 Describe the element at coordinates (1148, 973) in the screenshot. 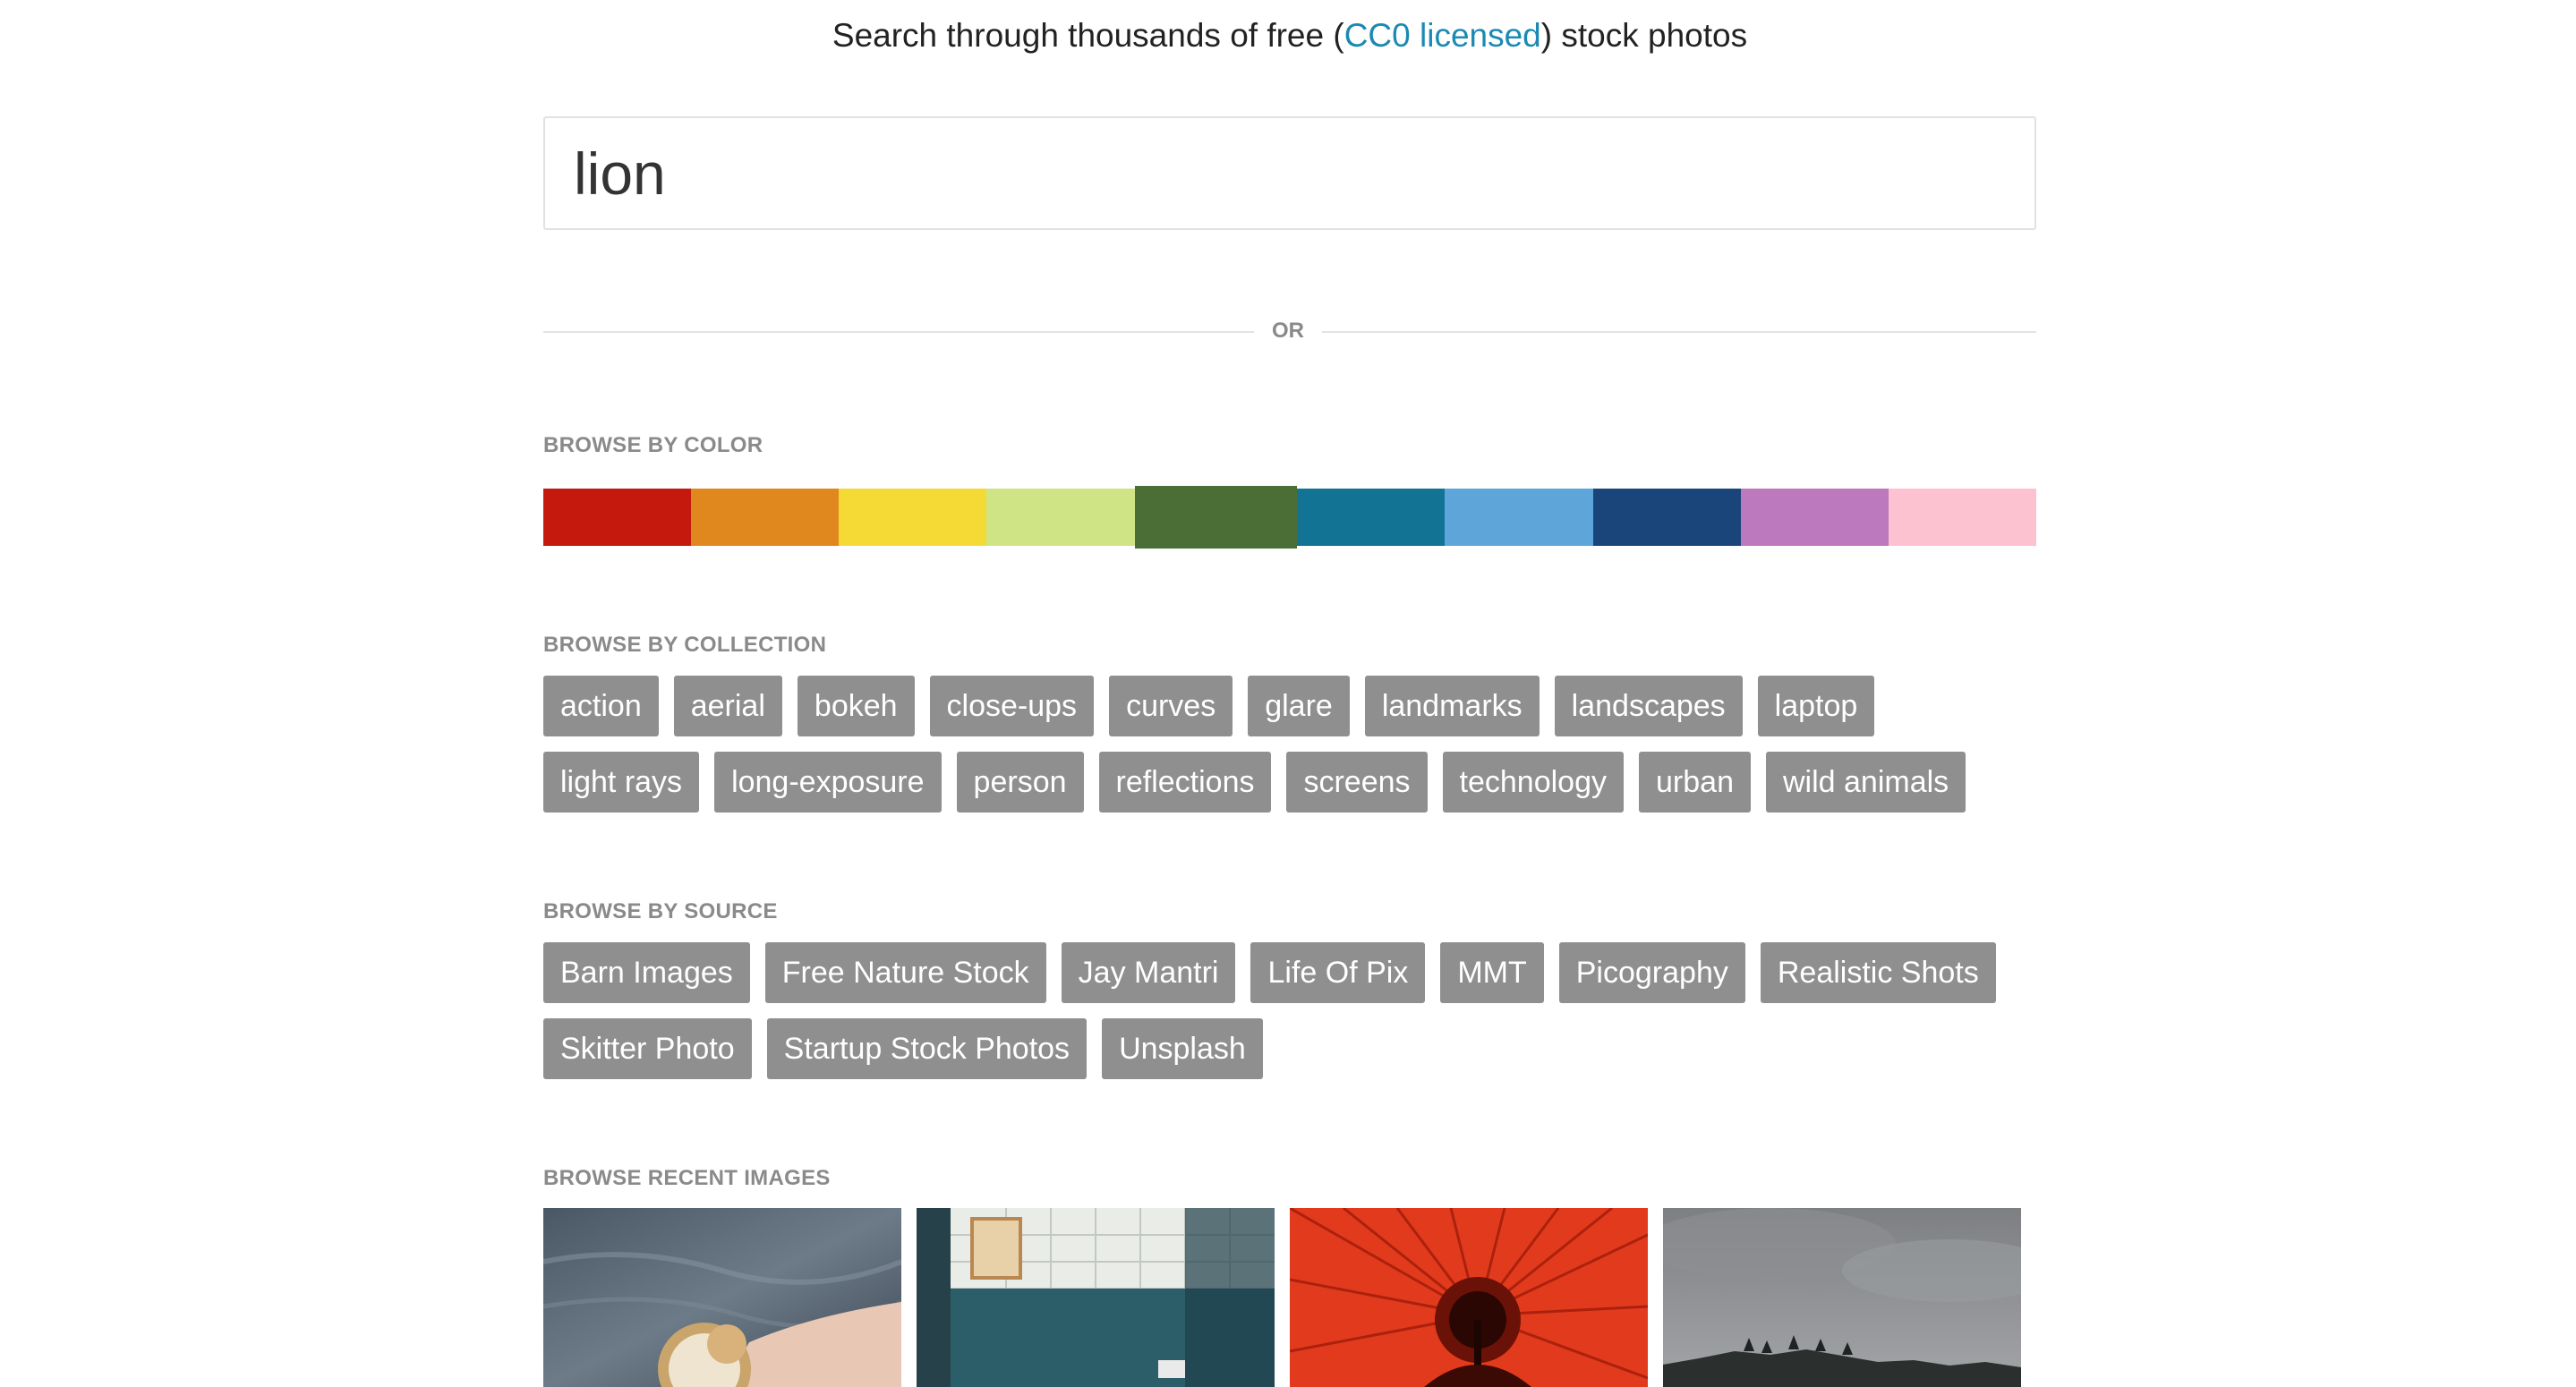

I see `source-tag: Jay Mantri` at that location.